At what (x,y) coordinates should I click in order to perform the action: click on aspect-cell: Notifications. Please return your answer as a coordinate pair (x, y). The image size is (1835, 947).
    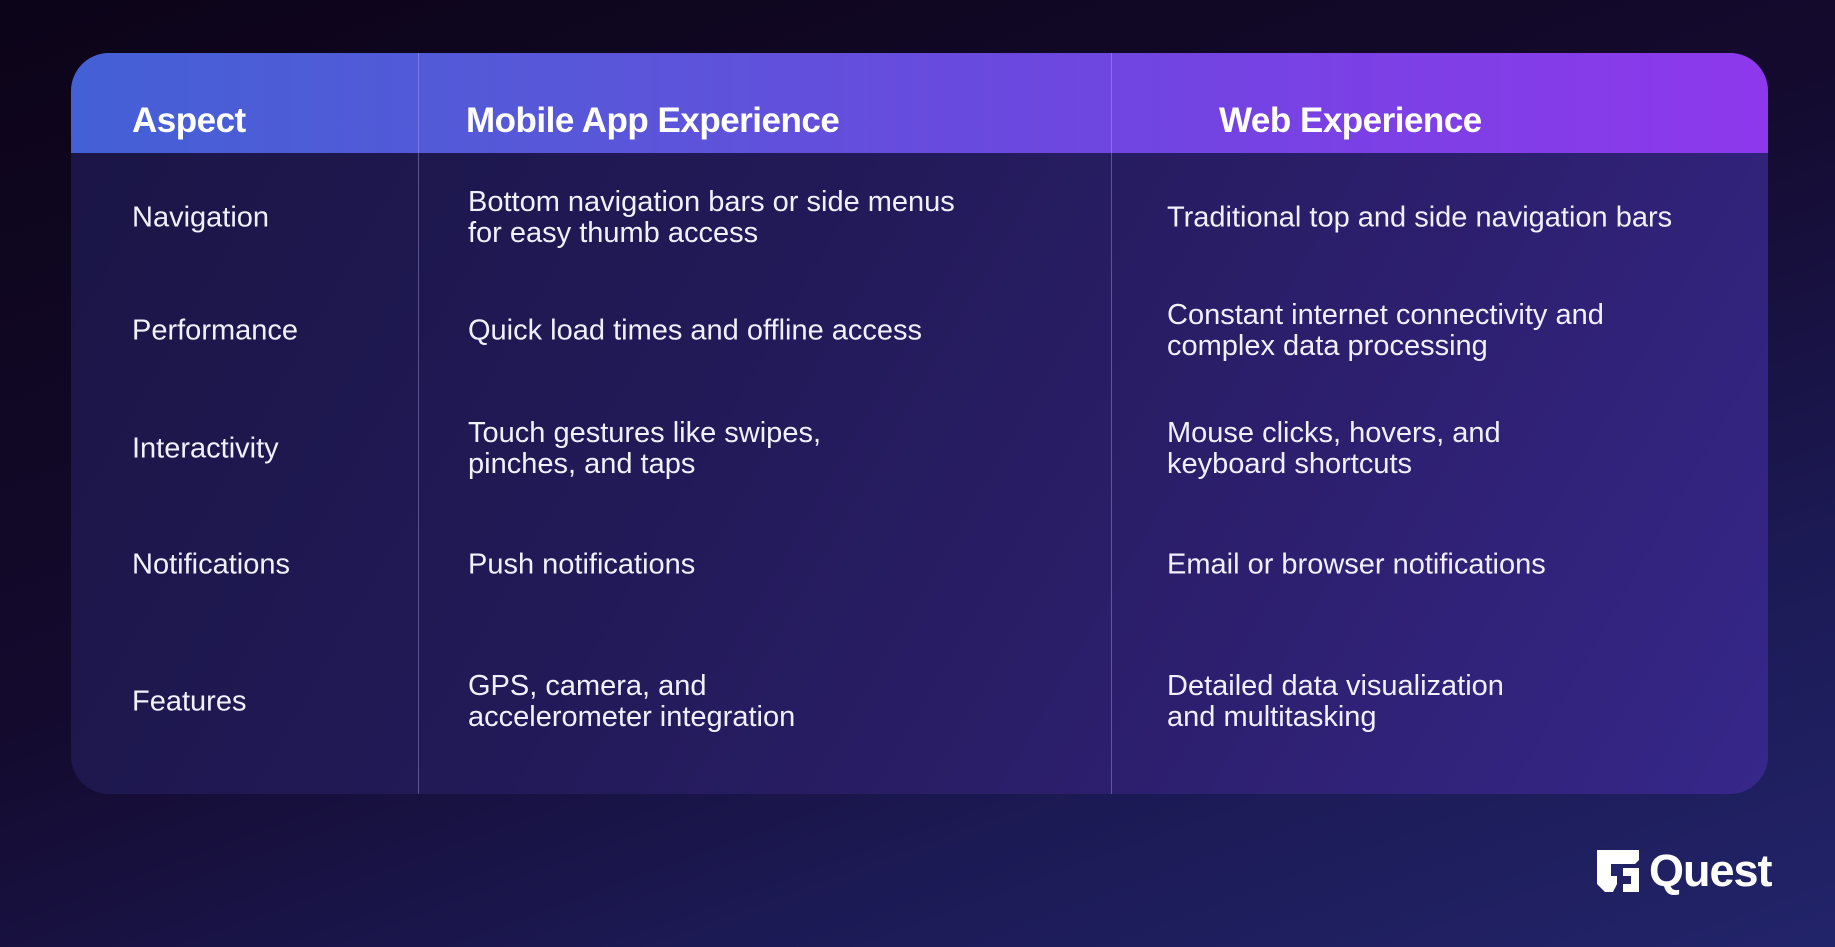
    Looking at the image, I should click on (211, 564).